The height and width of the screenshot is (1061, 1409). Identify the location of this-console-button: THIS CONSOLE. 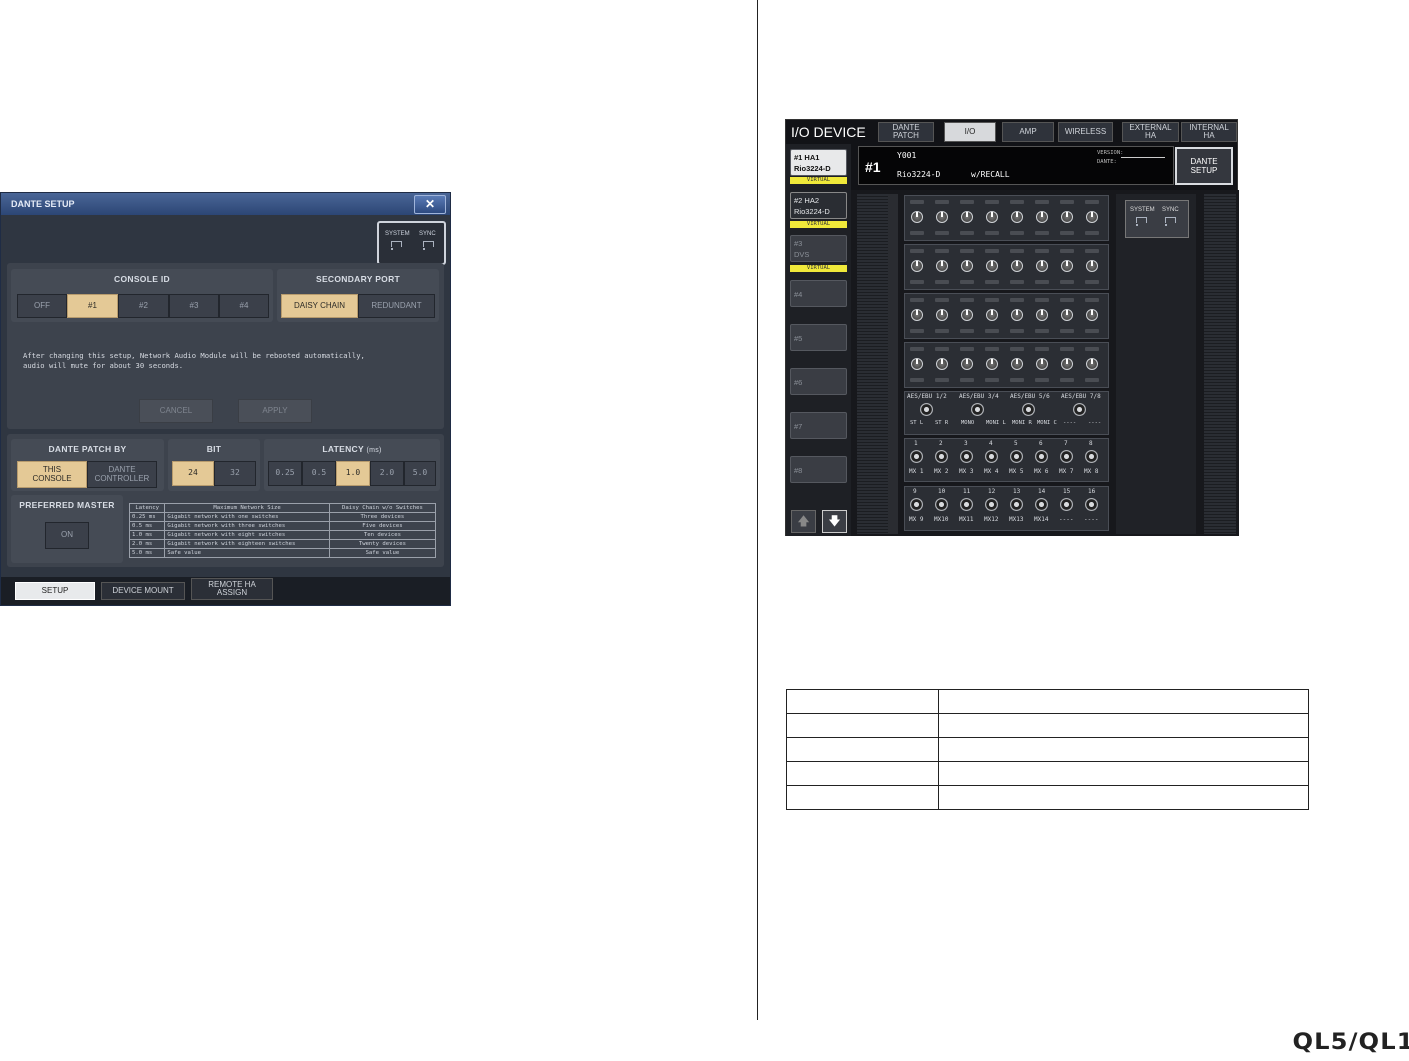
(52, 474).